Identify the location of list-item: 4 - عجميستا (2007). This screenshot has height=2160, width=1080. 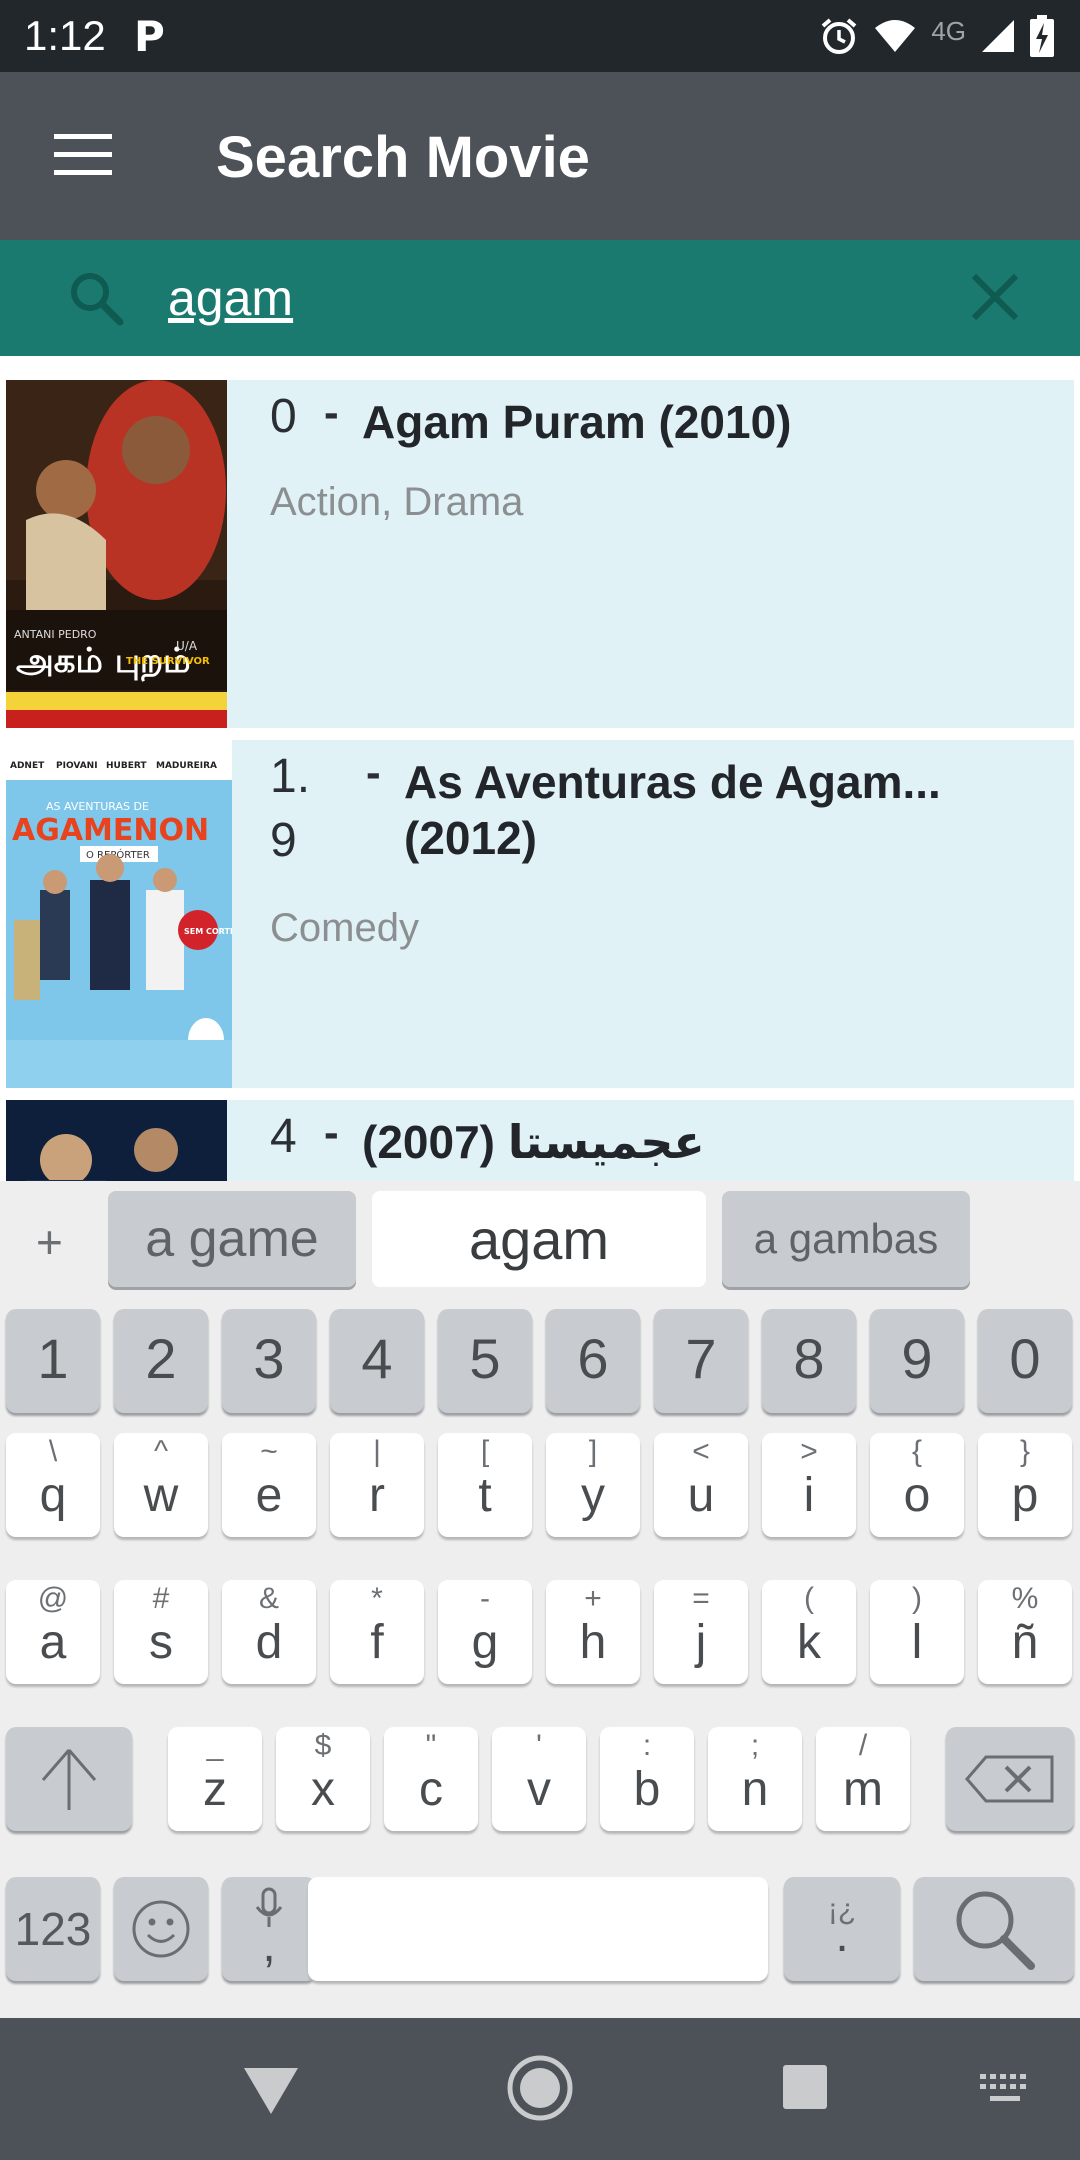
(540, 1140).